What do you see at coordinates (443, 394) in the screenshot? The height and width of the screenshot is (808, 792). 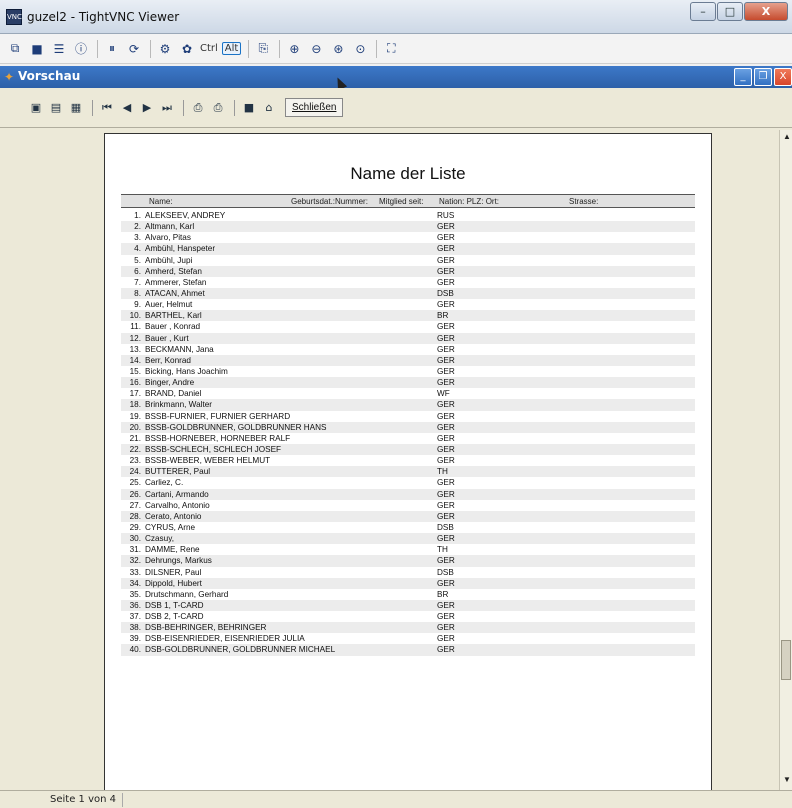 I see `row-nation: WF` at bounding box center [443, 394].